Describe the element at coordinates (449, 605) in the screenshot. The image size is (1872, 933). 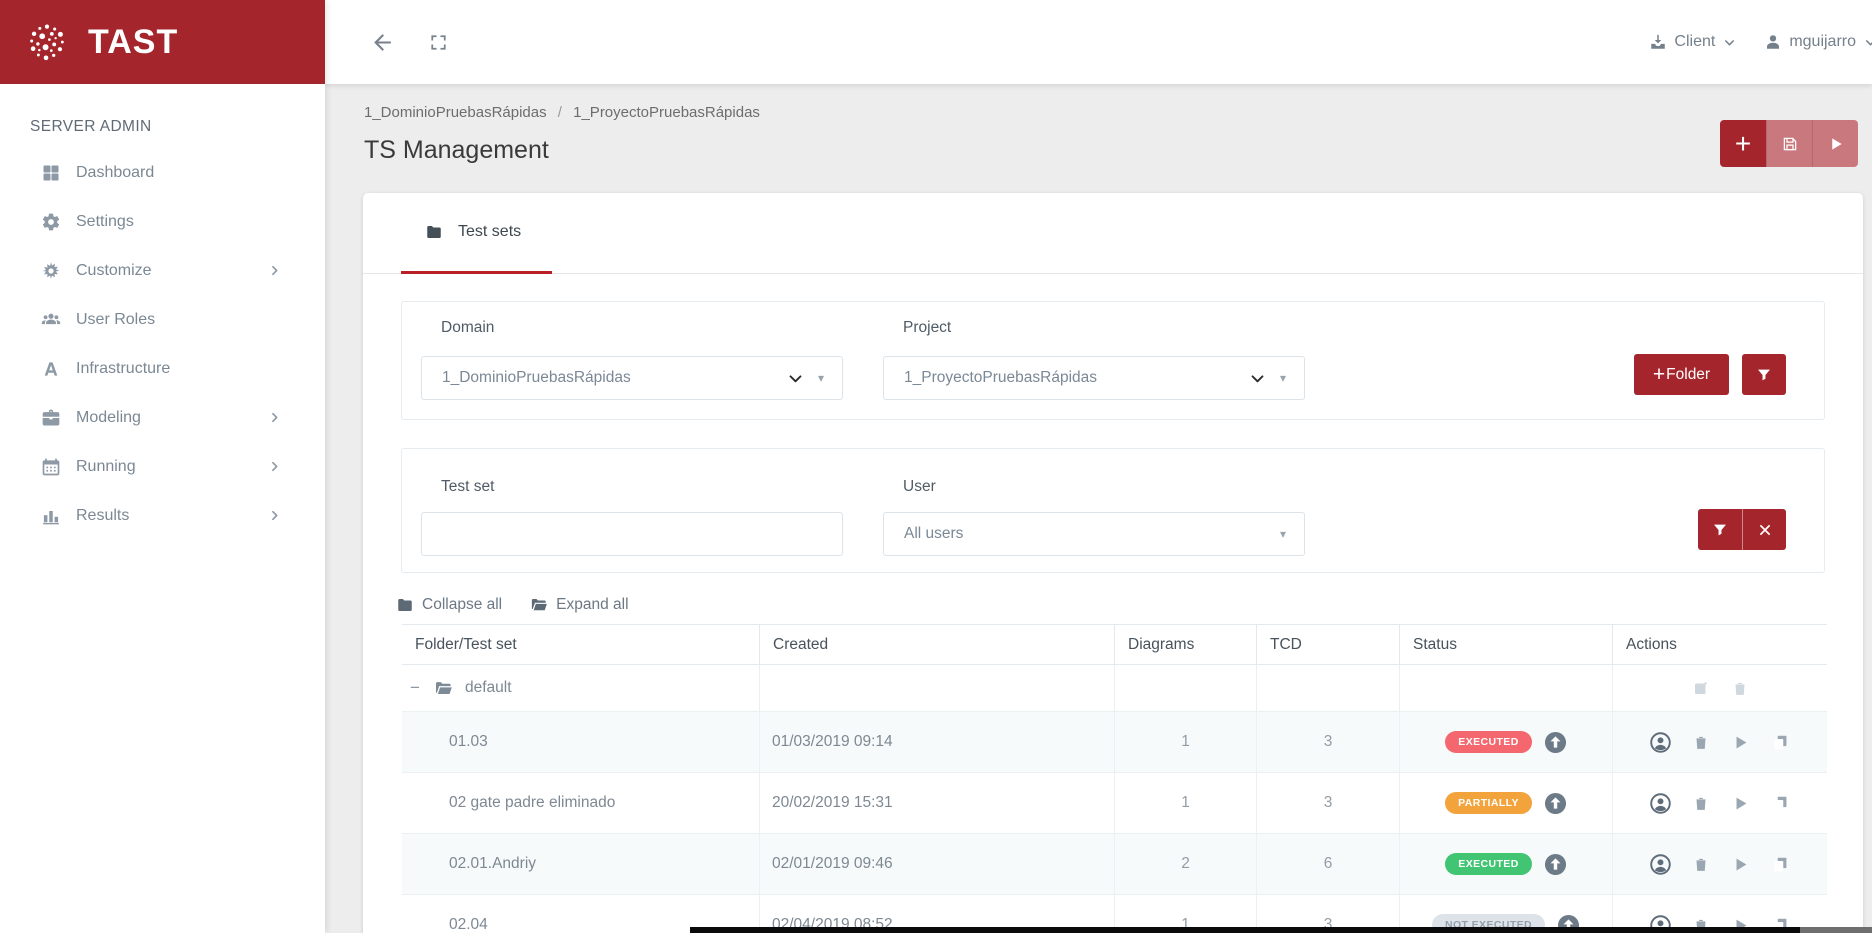
I see `collapse-all-link: Collapse all` at that location.